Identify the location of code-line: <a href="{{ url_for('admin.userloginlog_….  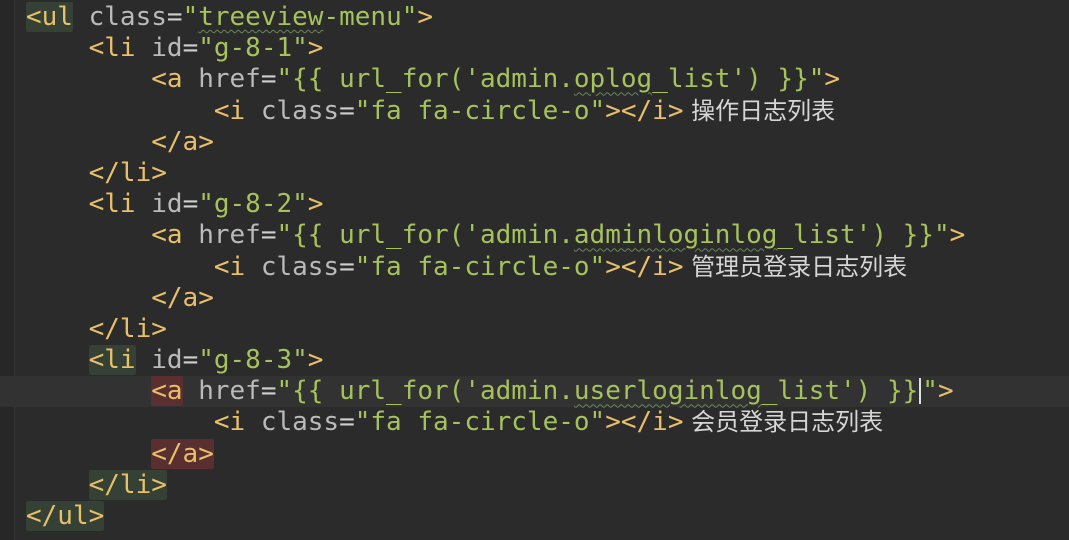
(534, 392).